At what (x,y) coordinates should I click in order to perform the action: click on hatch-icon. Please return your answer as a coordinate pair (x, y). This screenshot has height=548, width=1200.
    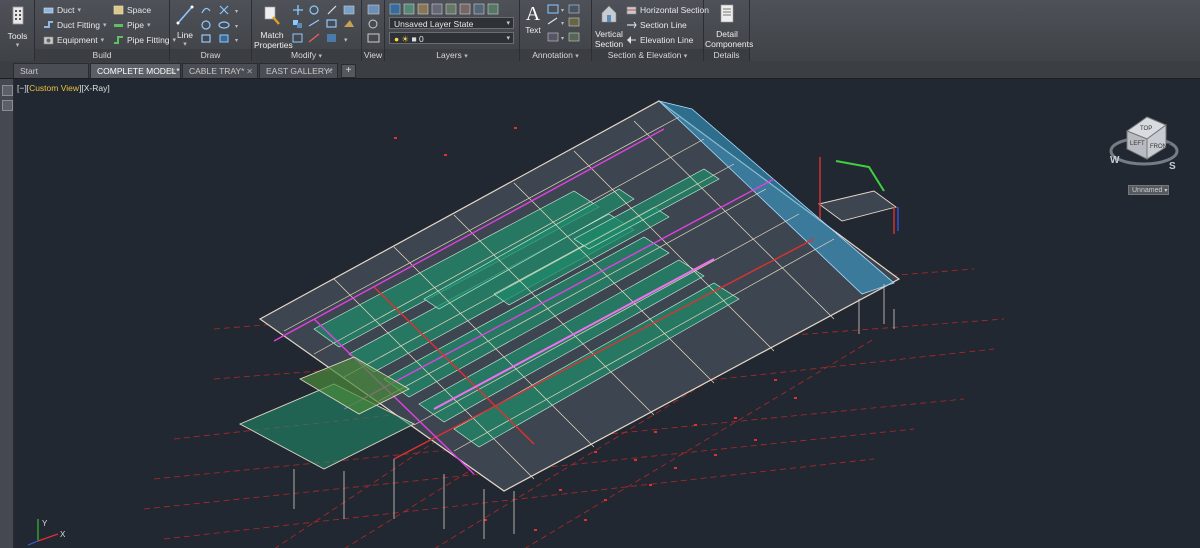
    Looking at the image, I should click on (224, 38).